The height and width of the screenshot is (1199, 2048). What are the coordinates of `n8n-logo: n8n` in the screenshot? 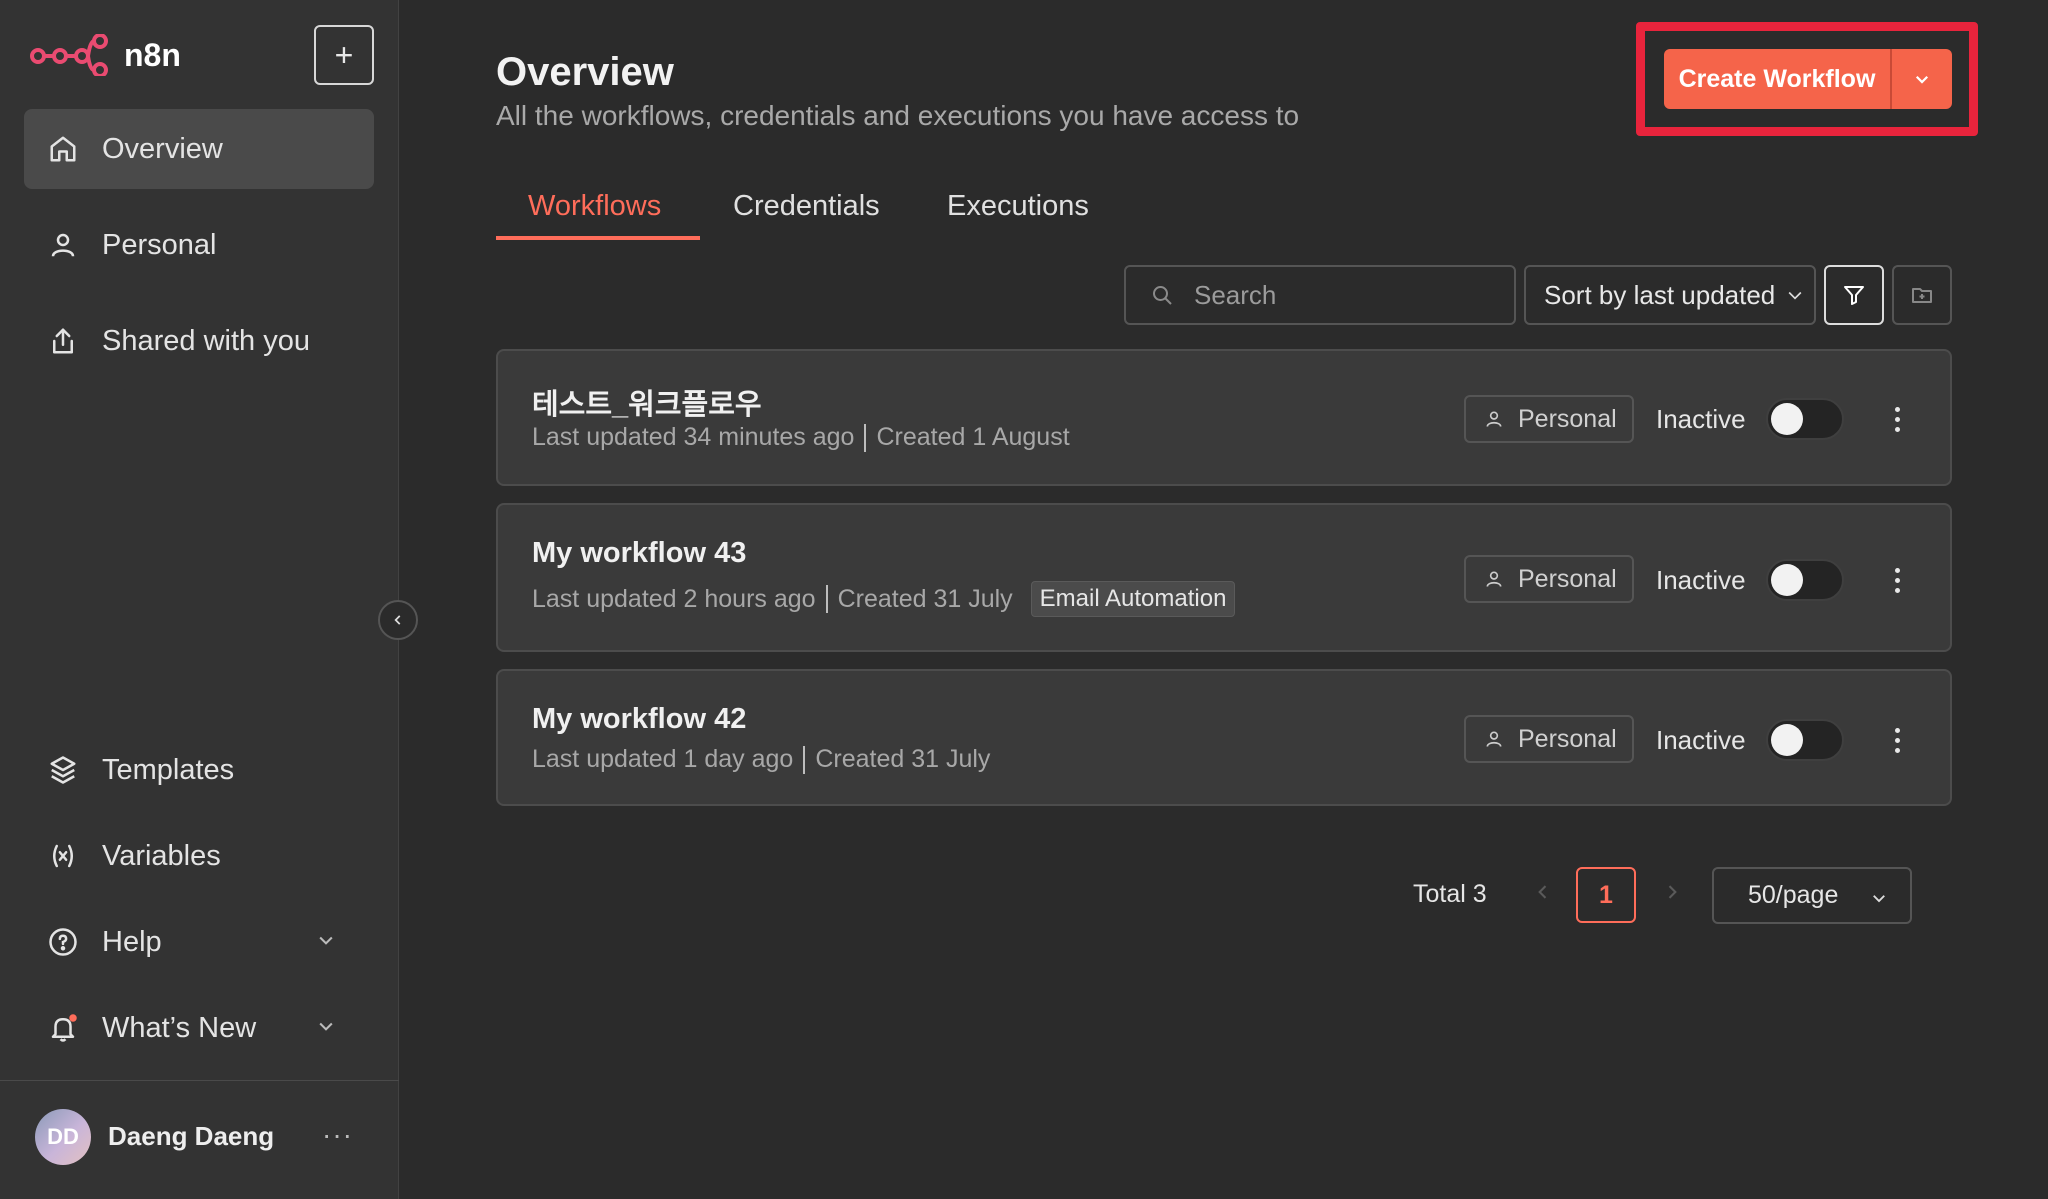 It's located at (105, 55).